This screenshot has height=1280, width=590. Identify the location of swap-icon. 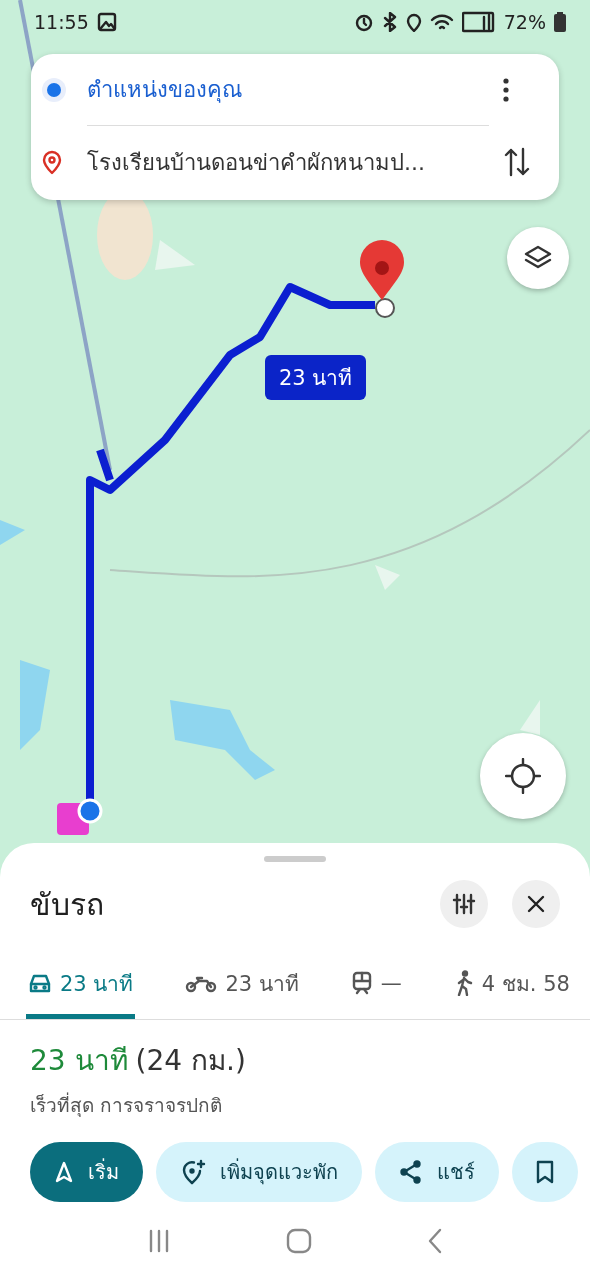
(517, 162).